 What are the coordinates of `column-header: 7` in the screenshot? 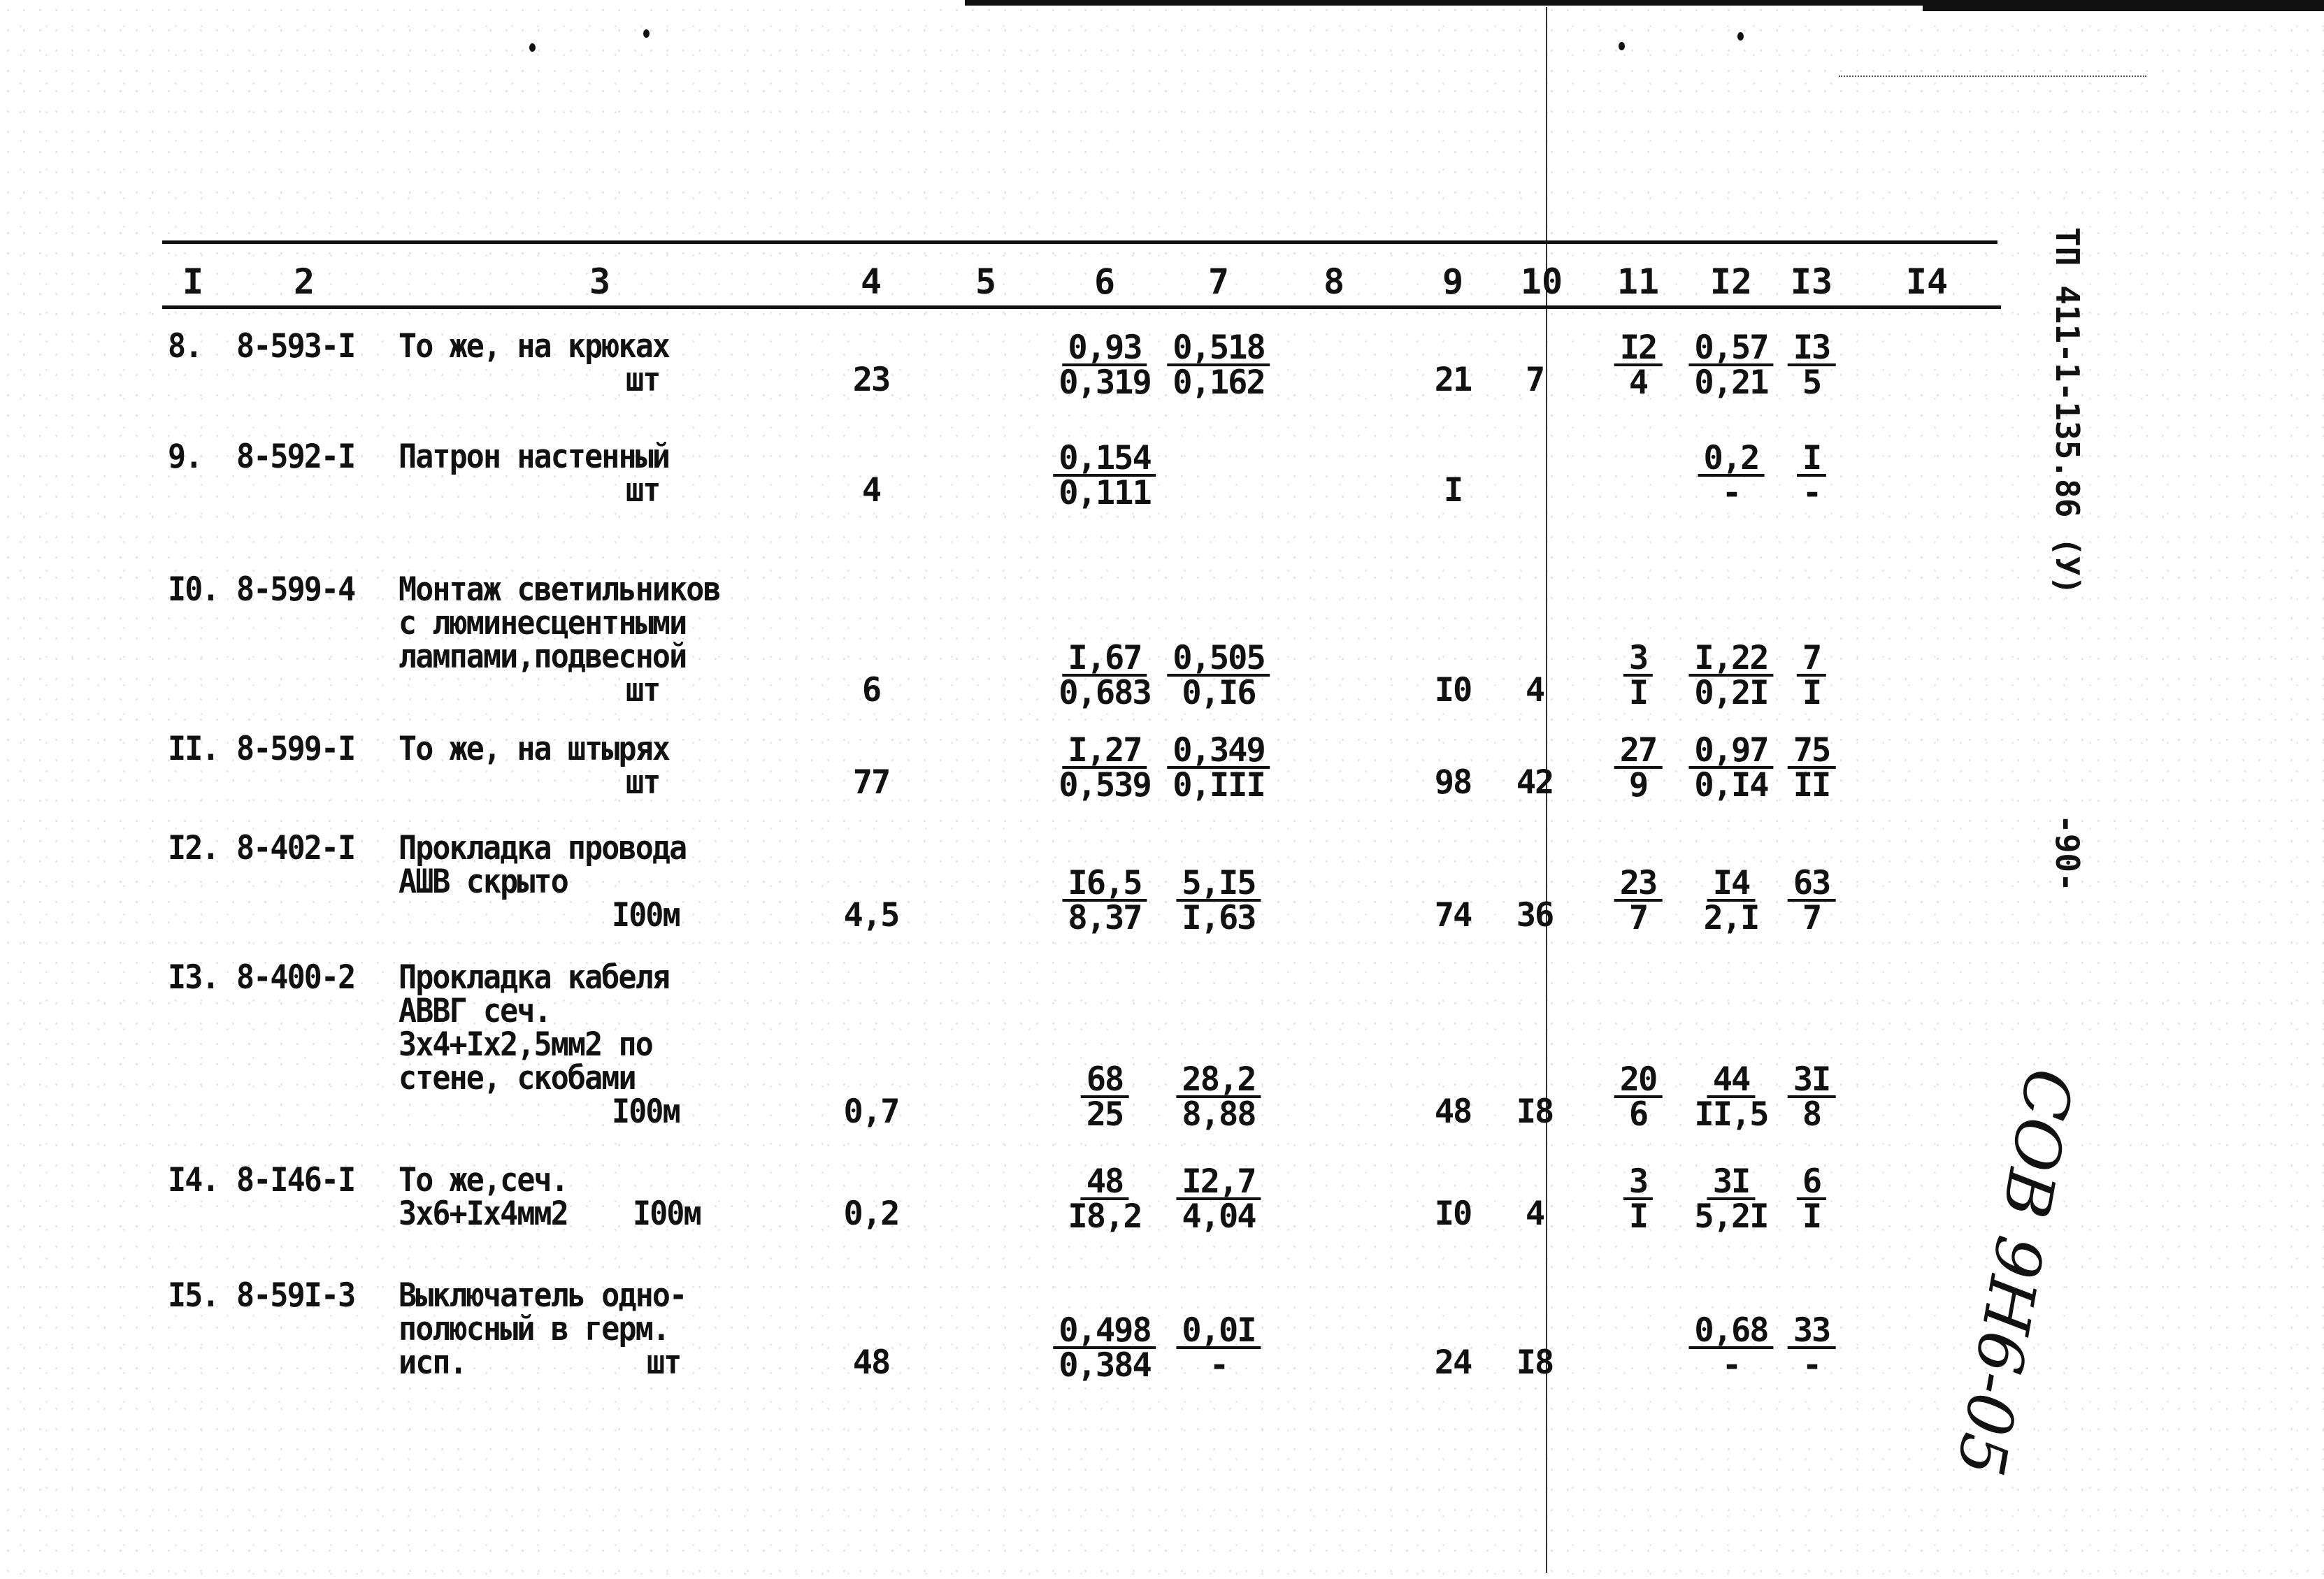 It's located at (1218, 281).